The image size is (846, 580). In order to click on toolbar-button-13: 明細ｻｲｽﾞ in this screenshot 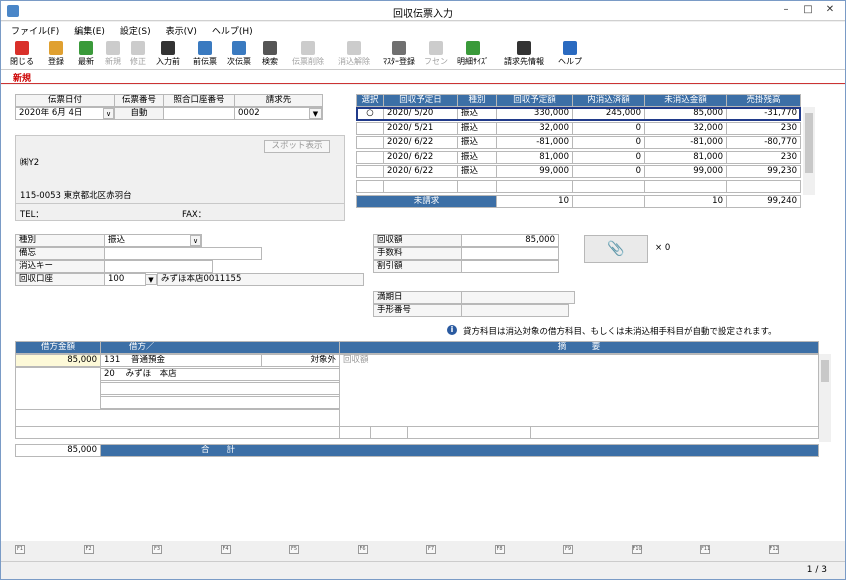, I will do `click(473, 54)`.